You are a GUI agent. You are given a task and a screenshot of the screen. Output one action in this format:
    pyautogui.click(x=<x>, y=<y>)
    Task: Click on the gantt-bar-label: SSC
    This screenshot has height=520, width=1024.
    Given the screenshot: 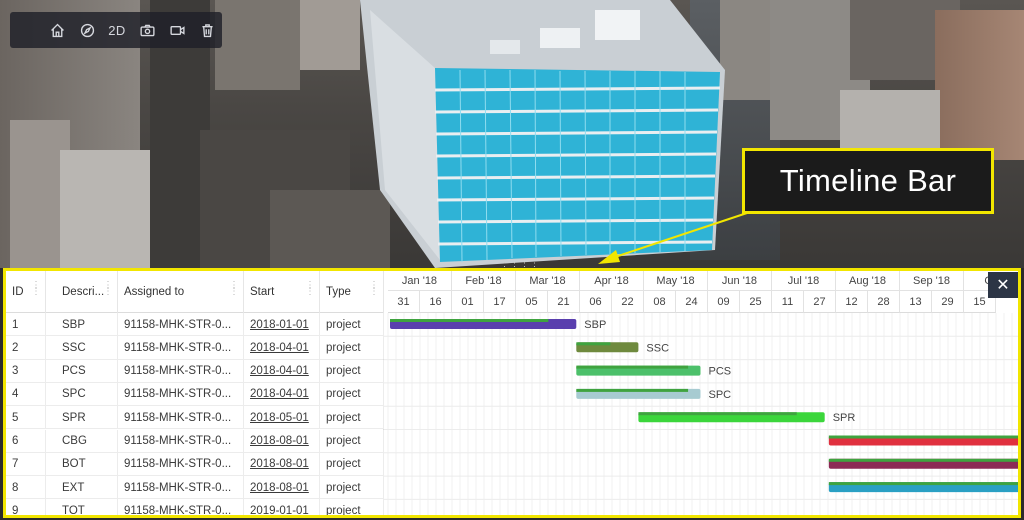 What is the action you would take?
    pyautogui.click(x=657, y=348)
    